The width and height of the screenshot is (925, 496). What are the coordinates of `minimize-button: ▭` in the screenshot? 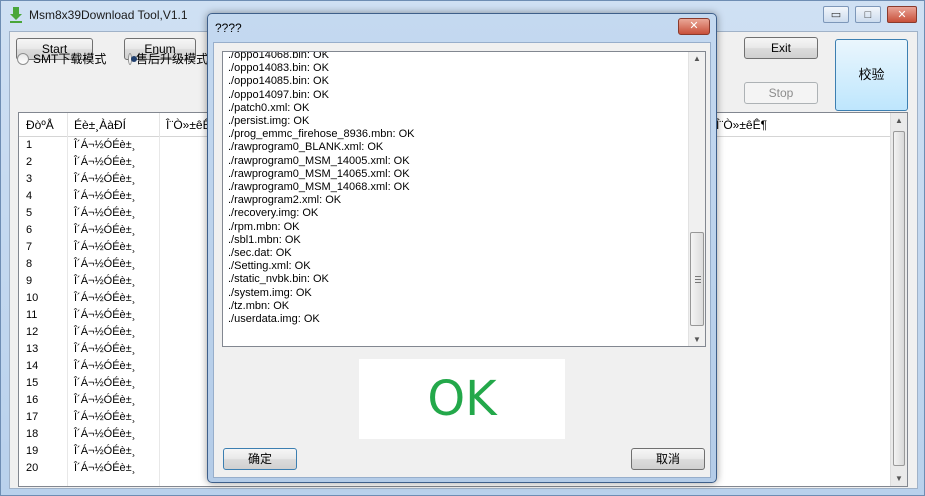 It's located at (836, 14).